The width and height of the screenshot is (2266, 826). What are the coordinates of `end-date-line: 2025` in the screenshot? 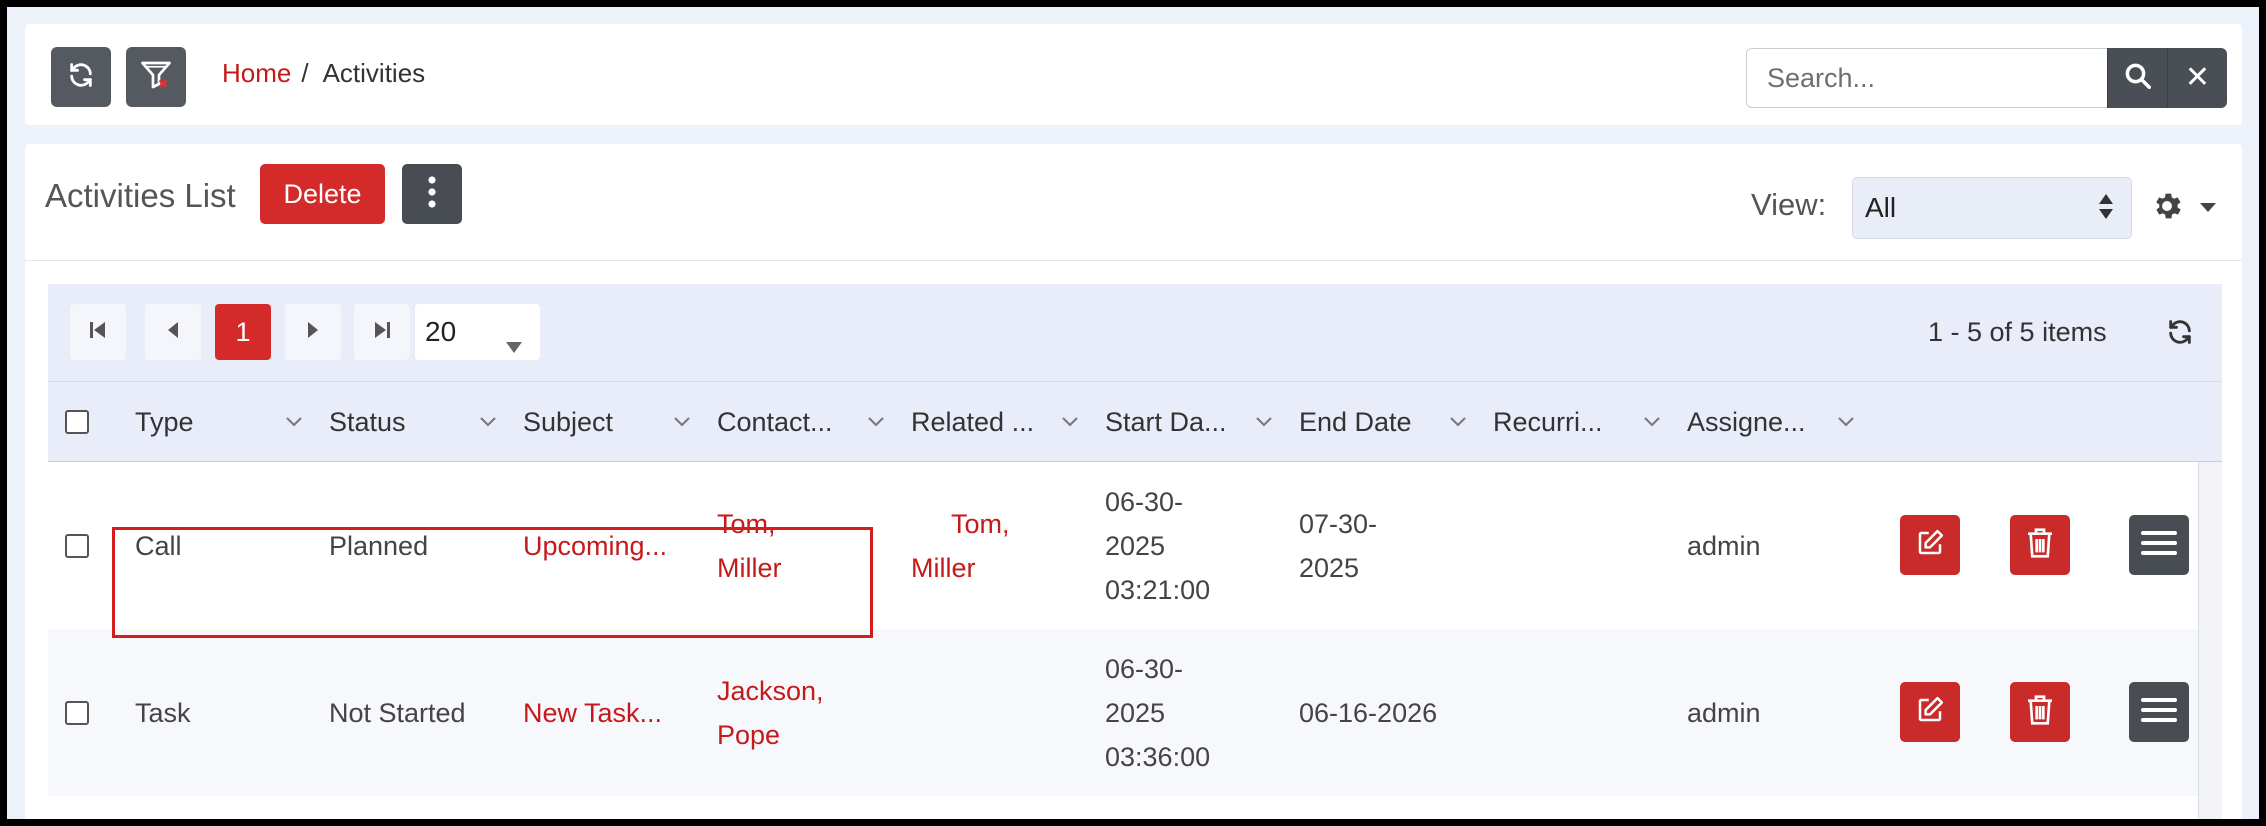 It's located at (1329, 568).